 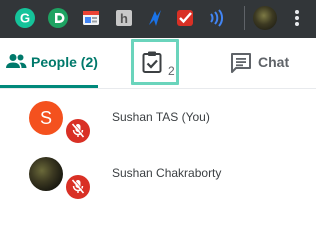 I want to click on tab-people-label: People (2), so click(x=64, y=62).